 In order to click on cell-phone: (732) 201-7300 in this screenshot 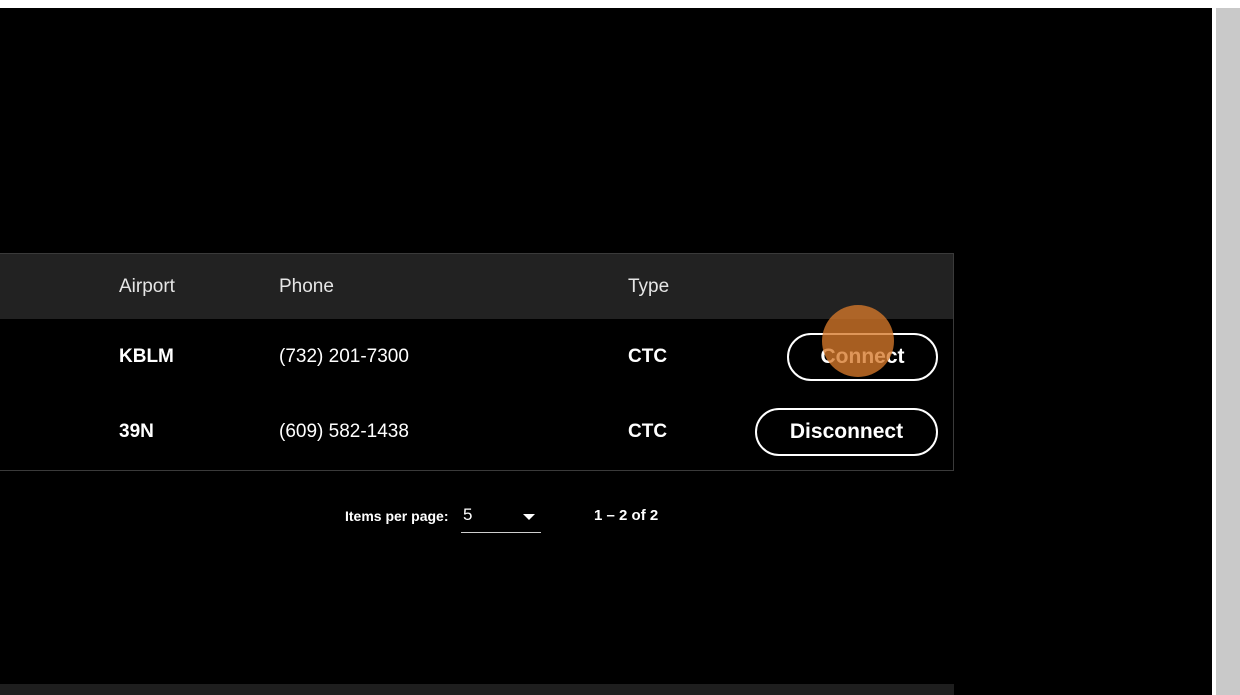, I will do `click(344, 356)`.